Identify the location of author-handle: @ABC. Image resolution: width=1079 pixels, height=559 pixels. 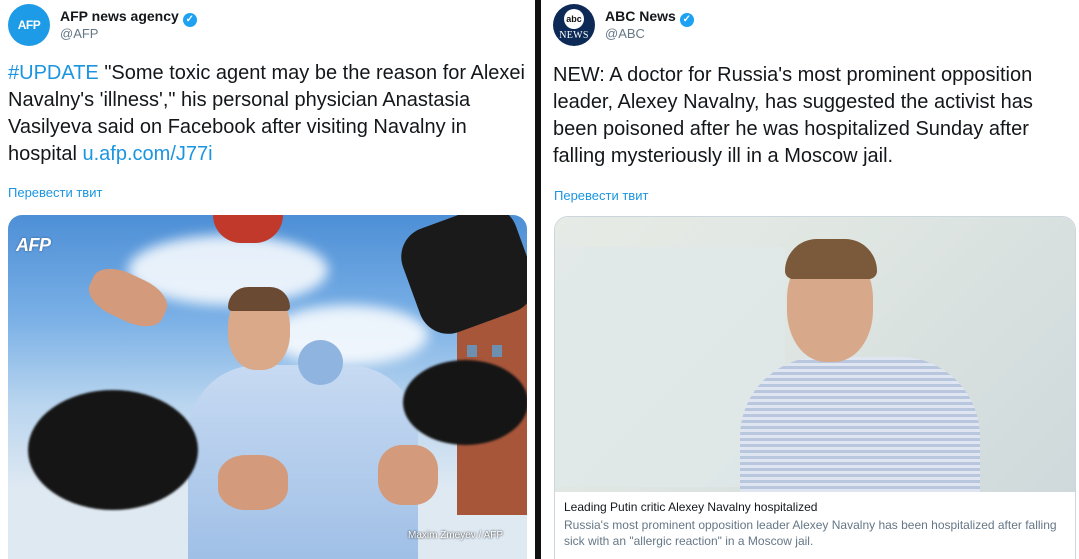
(625, 33).